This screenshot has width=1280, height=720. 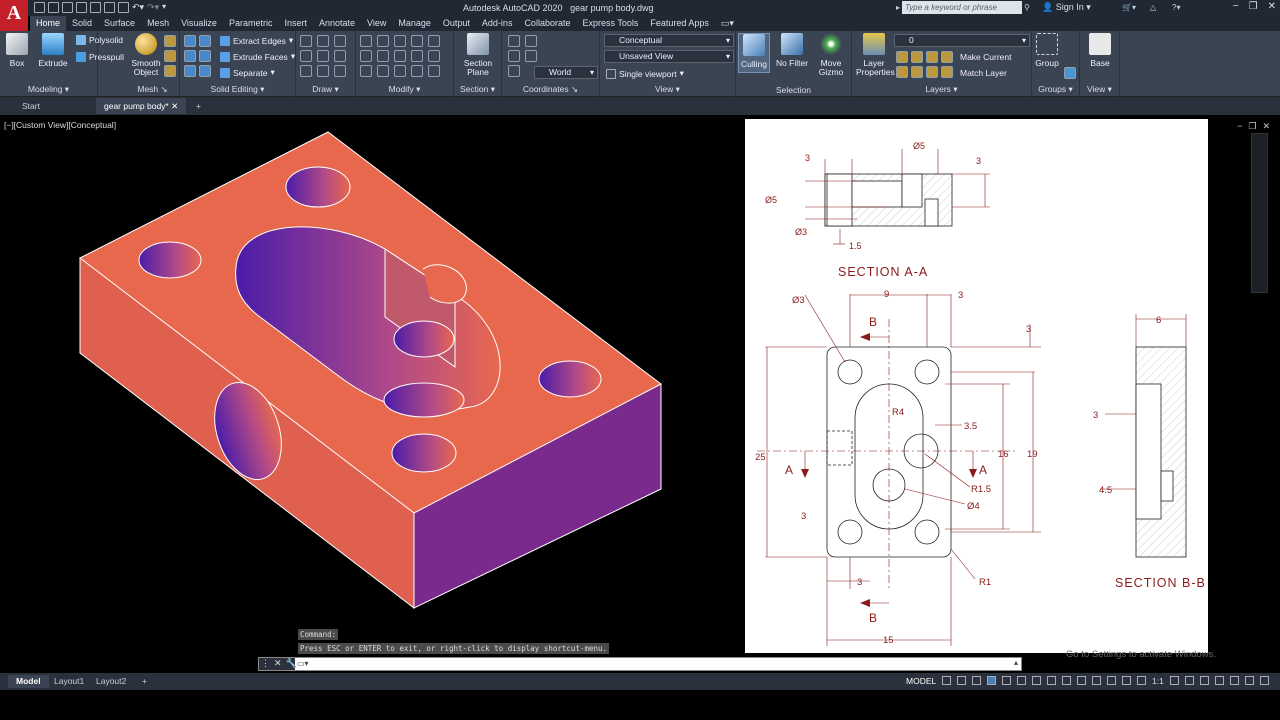 What do you see at coordinates (306, 41) in the screenshot?
I see `line-icon` at bounding box center [306, 41].